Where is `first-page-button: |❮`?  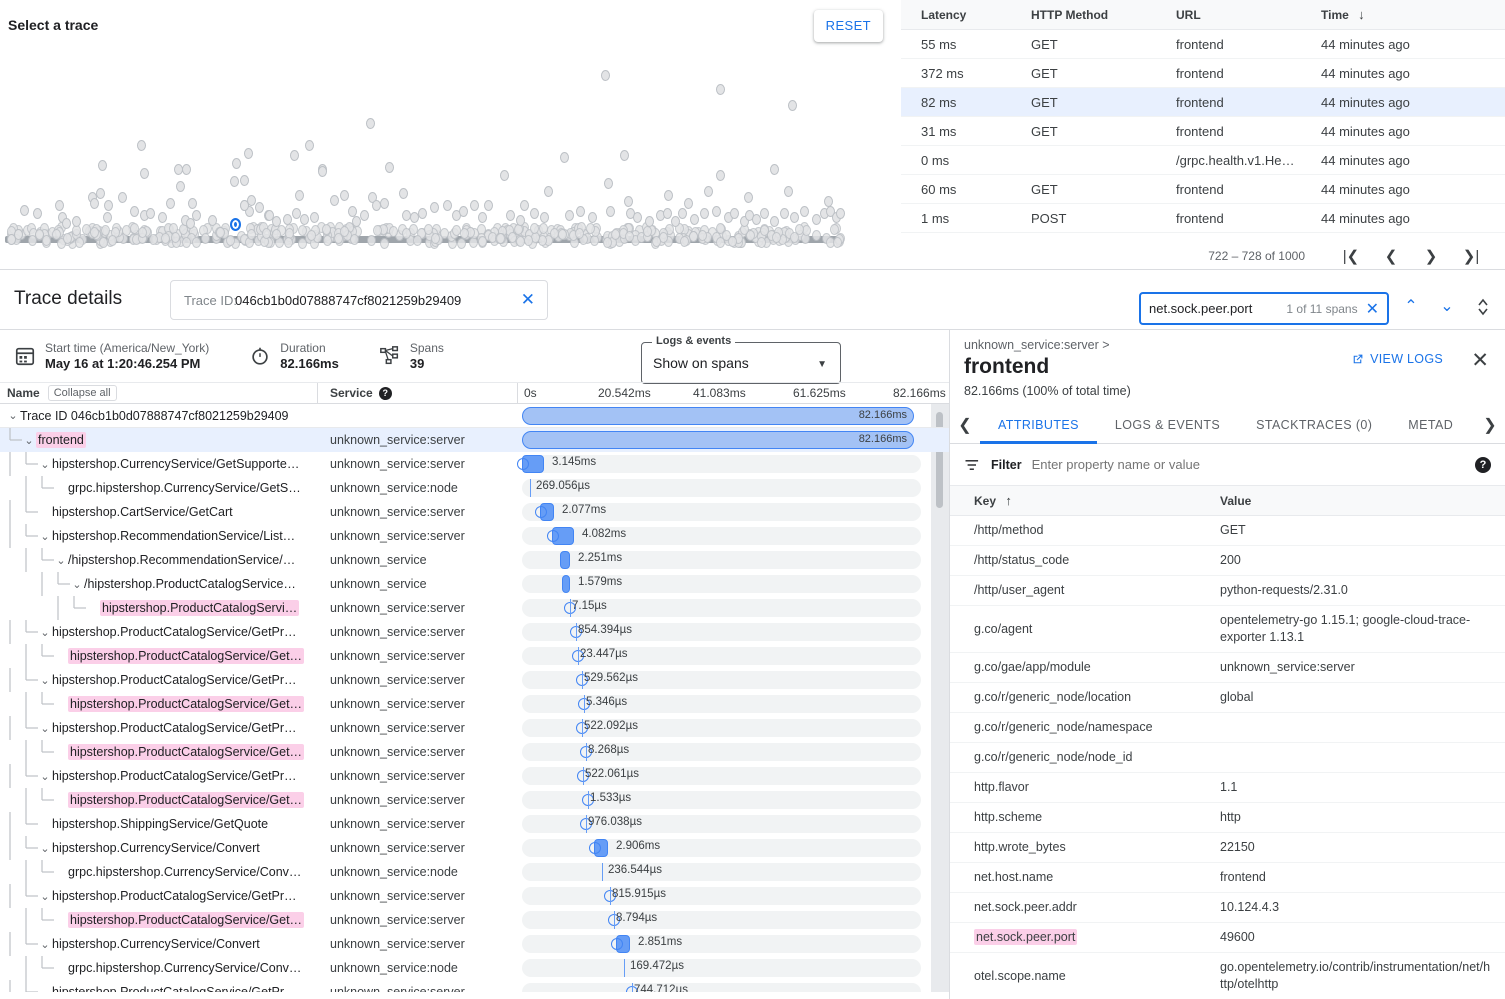 first-page-button: |❮ is located at coordinates (1351, 256).